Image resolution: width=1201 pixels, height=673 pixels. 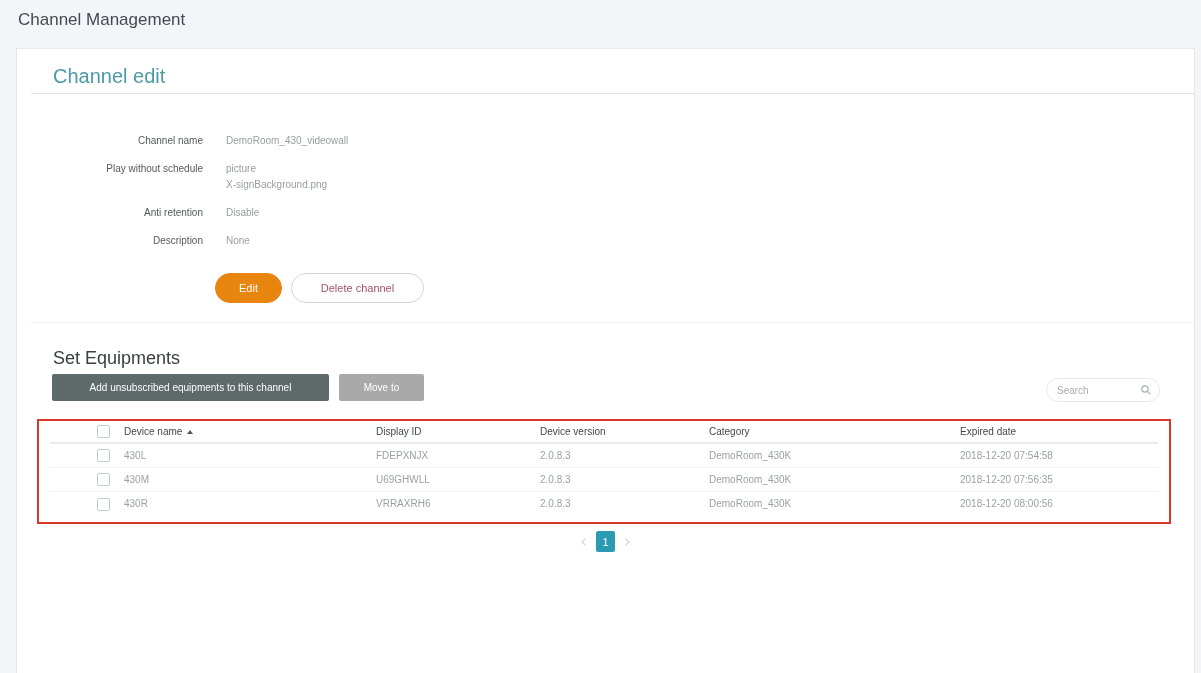 I want to click on field-label: Channel name, so click(x=170, y=141).